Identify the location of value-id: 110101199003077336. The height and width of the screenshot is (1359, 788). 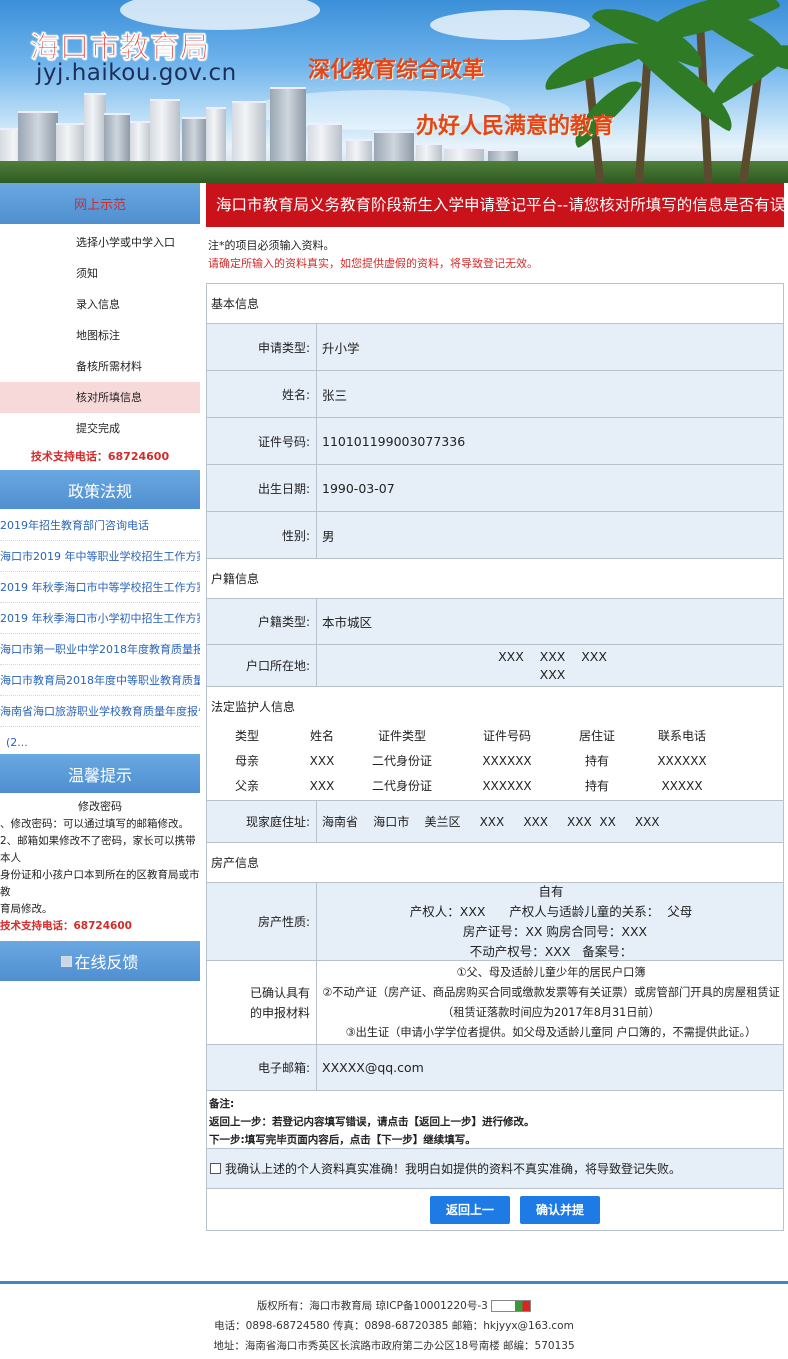
(394, 441).